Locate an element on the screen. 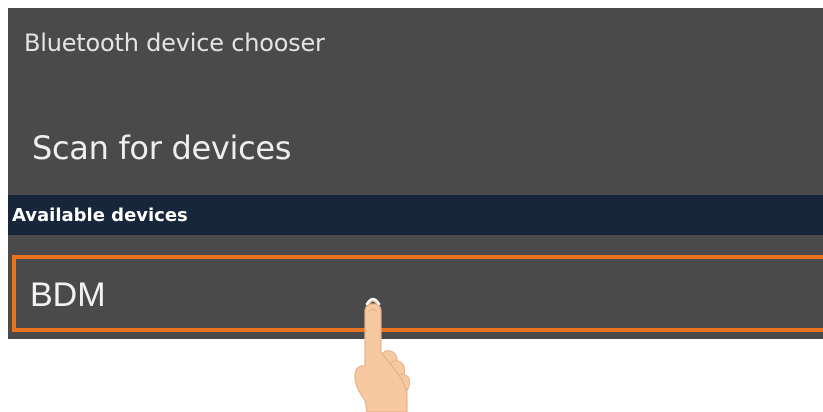 The height and width of the screenshot is (412, 823). scan-for-devices-label: Scan for devices is located at coordinates (162, 148).